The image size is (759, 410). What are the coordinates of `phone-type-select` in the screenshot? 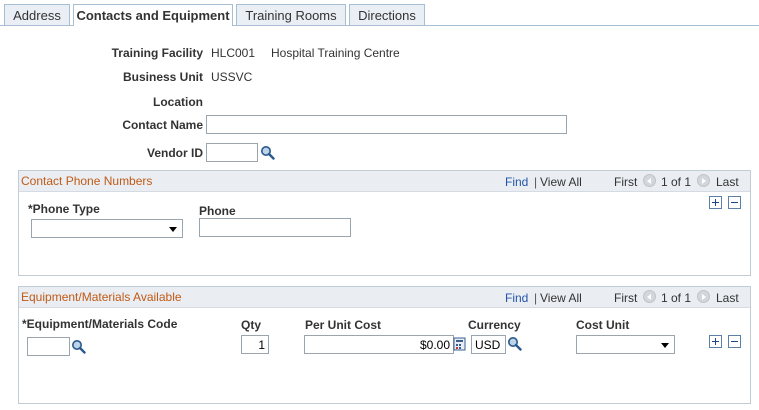 It's located at (107, 228).